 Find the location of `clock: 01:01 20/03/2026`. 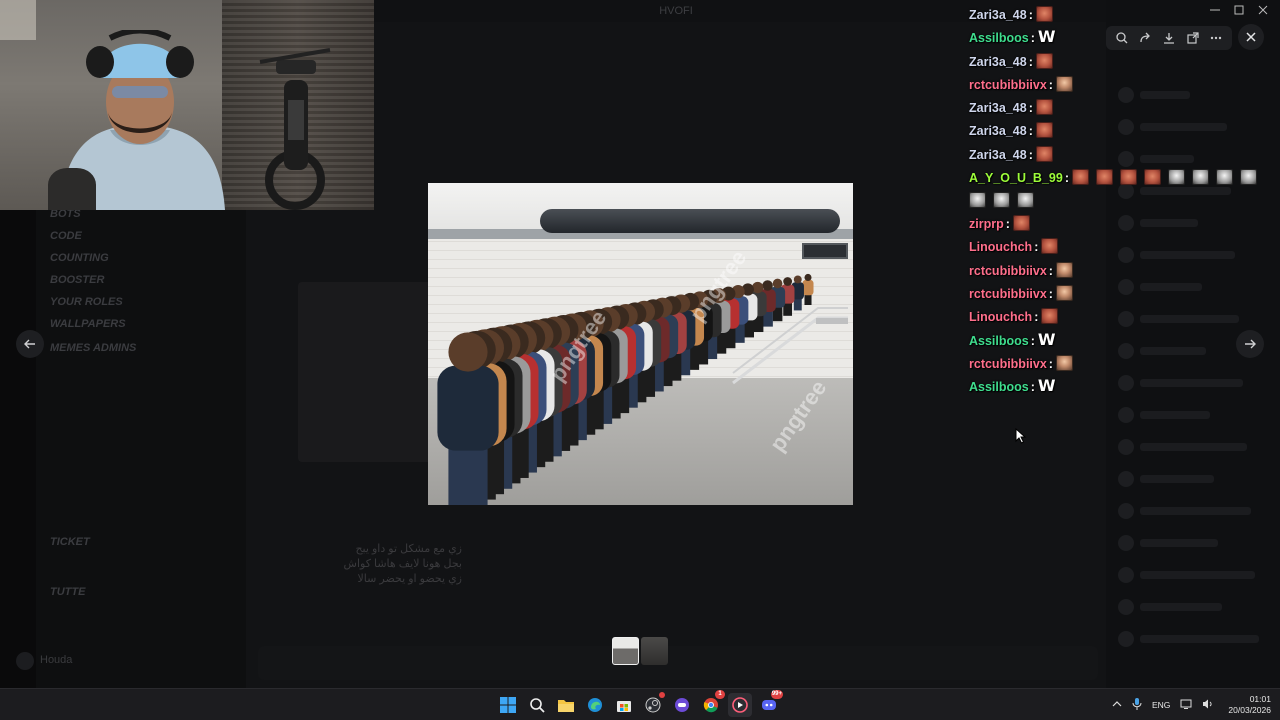

clock: 01:01 20/03/2026 is located at coordinates (1249, 705).